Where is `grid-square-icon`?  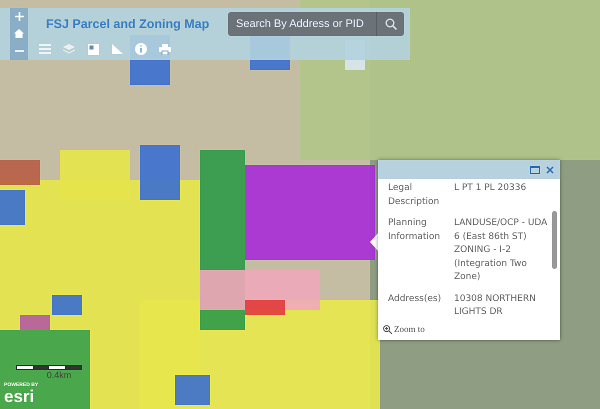 grid-square-icon is located at coordinates (93, 49).